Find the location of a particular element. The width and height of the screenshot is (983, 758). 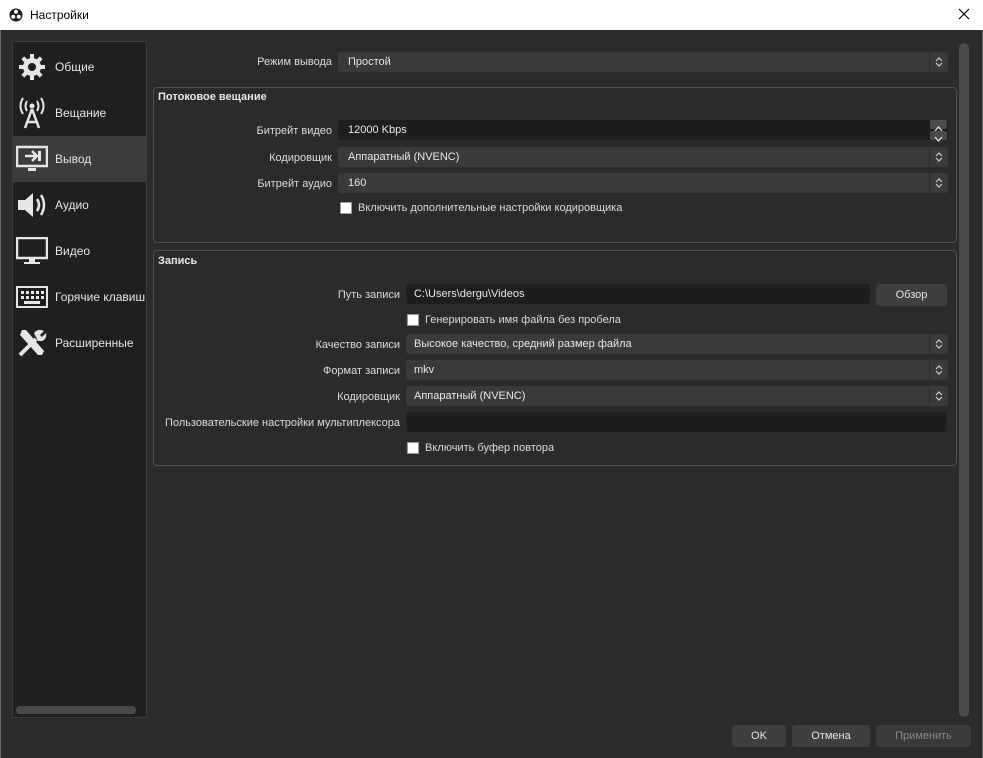

sidebar-item-general: Общие is located at coordinates (79, 67).